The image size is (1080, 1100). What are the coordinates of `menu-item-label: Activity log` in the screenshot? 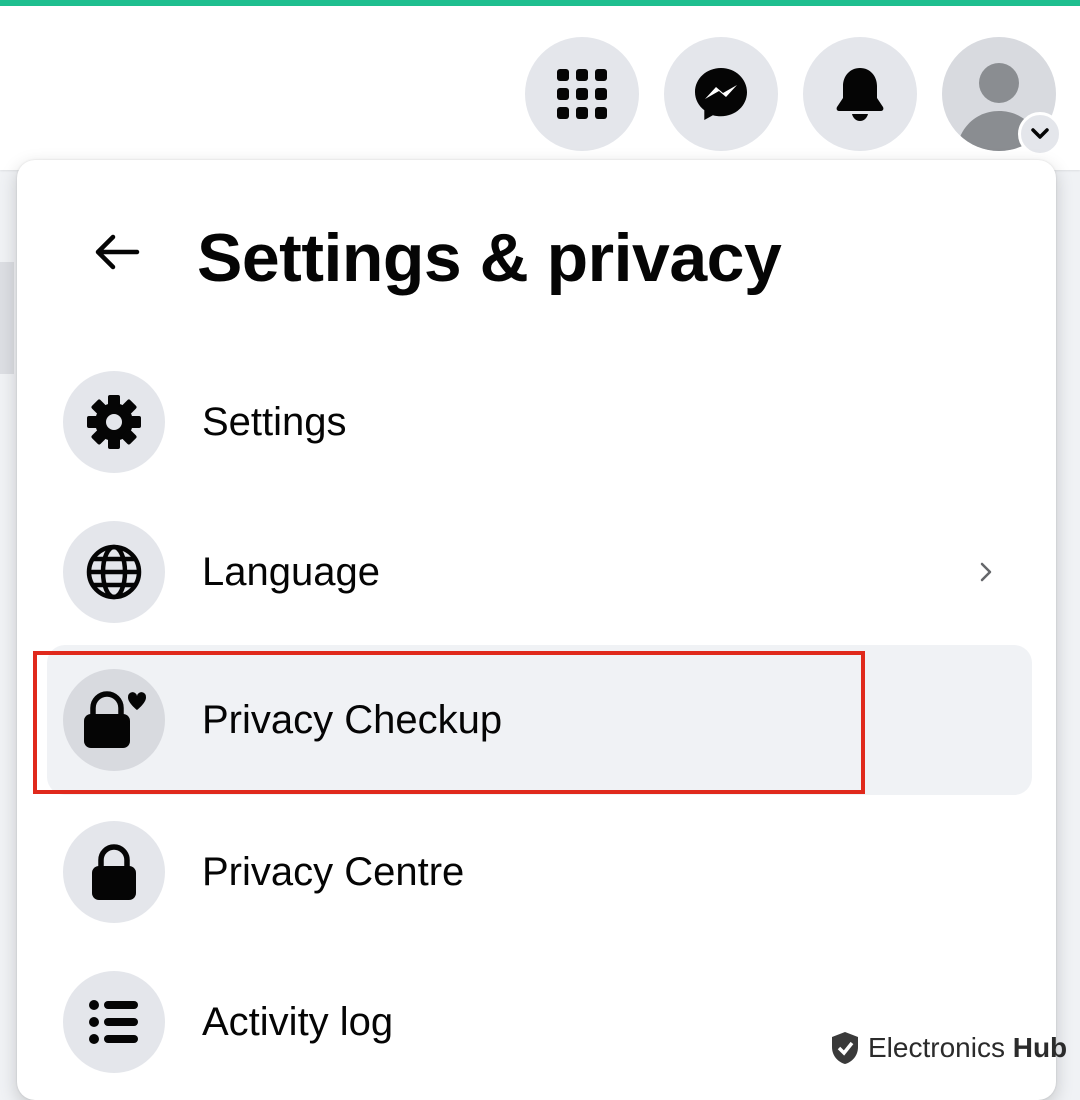 It's located at (298, 1022).